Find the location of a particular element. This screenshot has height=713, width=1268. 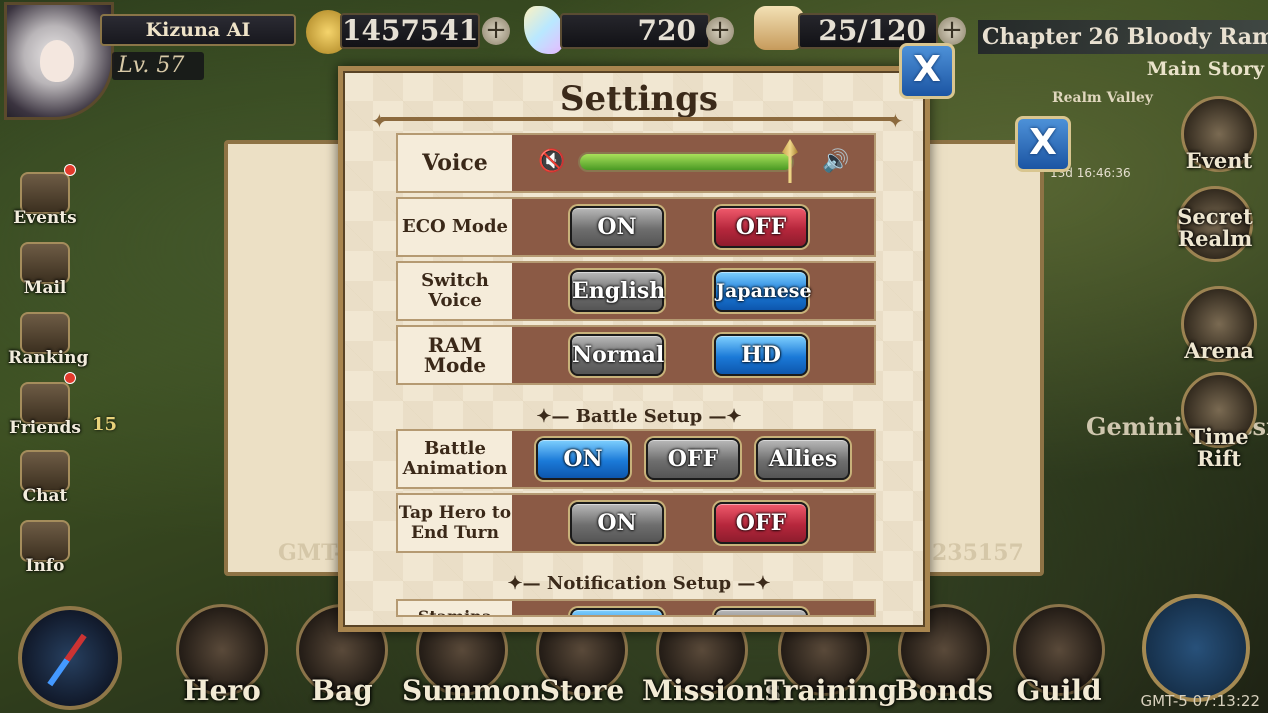

battle-animation-label: Battle Animation is located at coordinates (455, 459).